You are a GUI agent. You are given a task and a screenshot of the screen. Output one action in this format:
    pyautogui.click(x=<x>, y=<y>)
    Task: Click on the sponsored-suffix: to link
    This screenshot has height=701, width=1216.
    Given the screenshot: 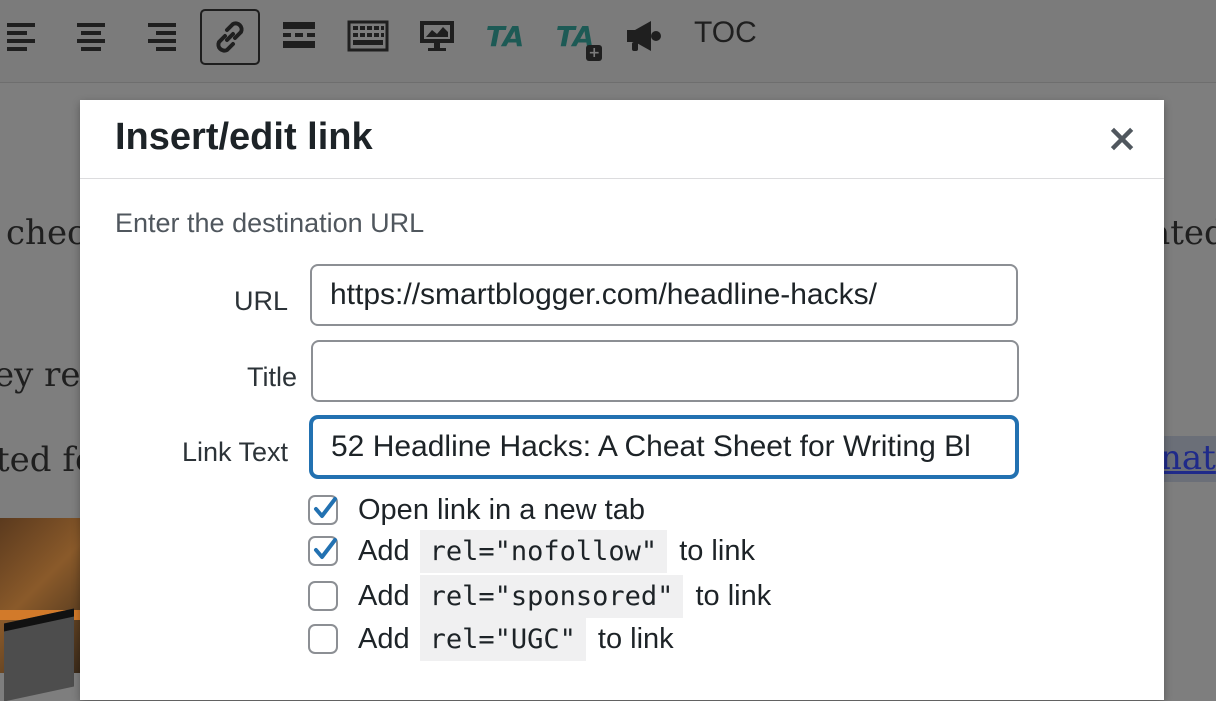 What is the action you would take?
    pyautogui.click(x=733, y=595)
    